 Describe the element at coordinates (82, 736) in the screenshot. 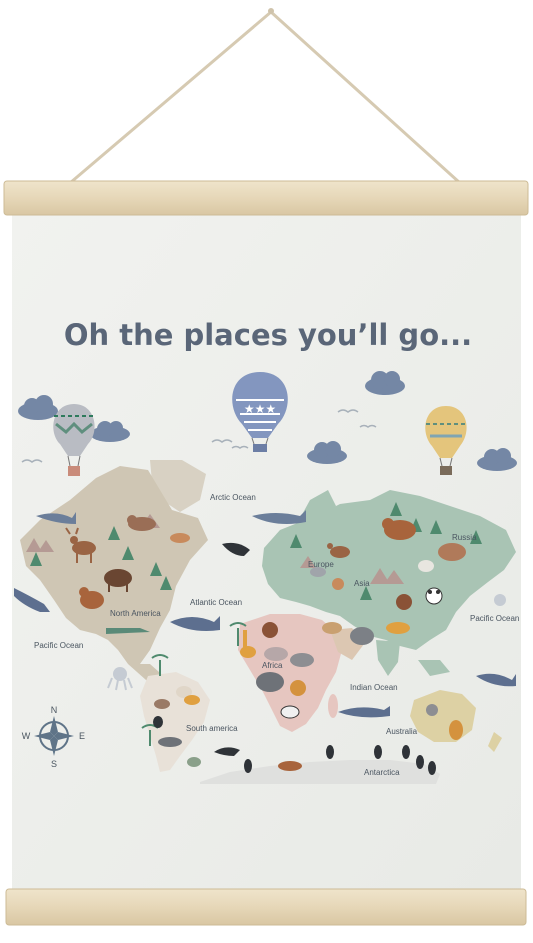

I see `compass-east-label: E` at that location.